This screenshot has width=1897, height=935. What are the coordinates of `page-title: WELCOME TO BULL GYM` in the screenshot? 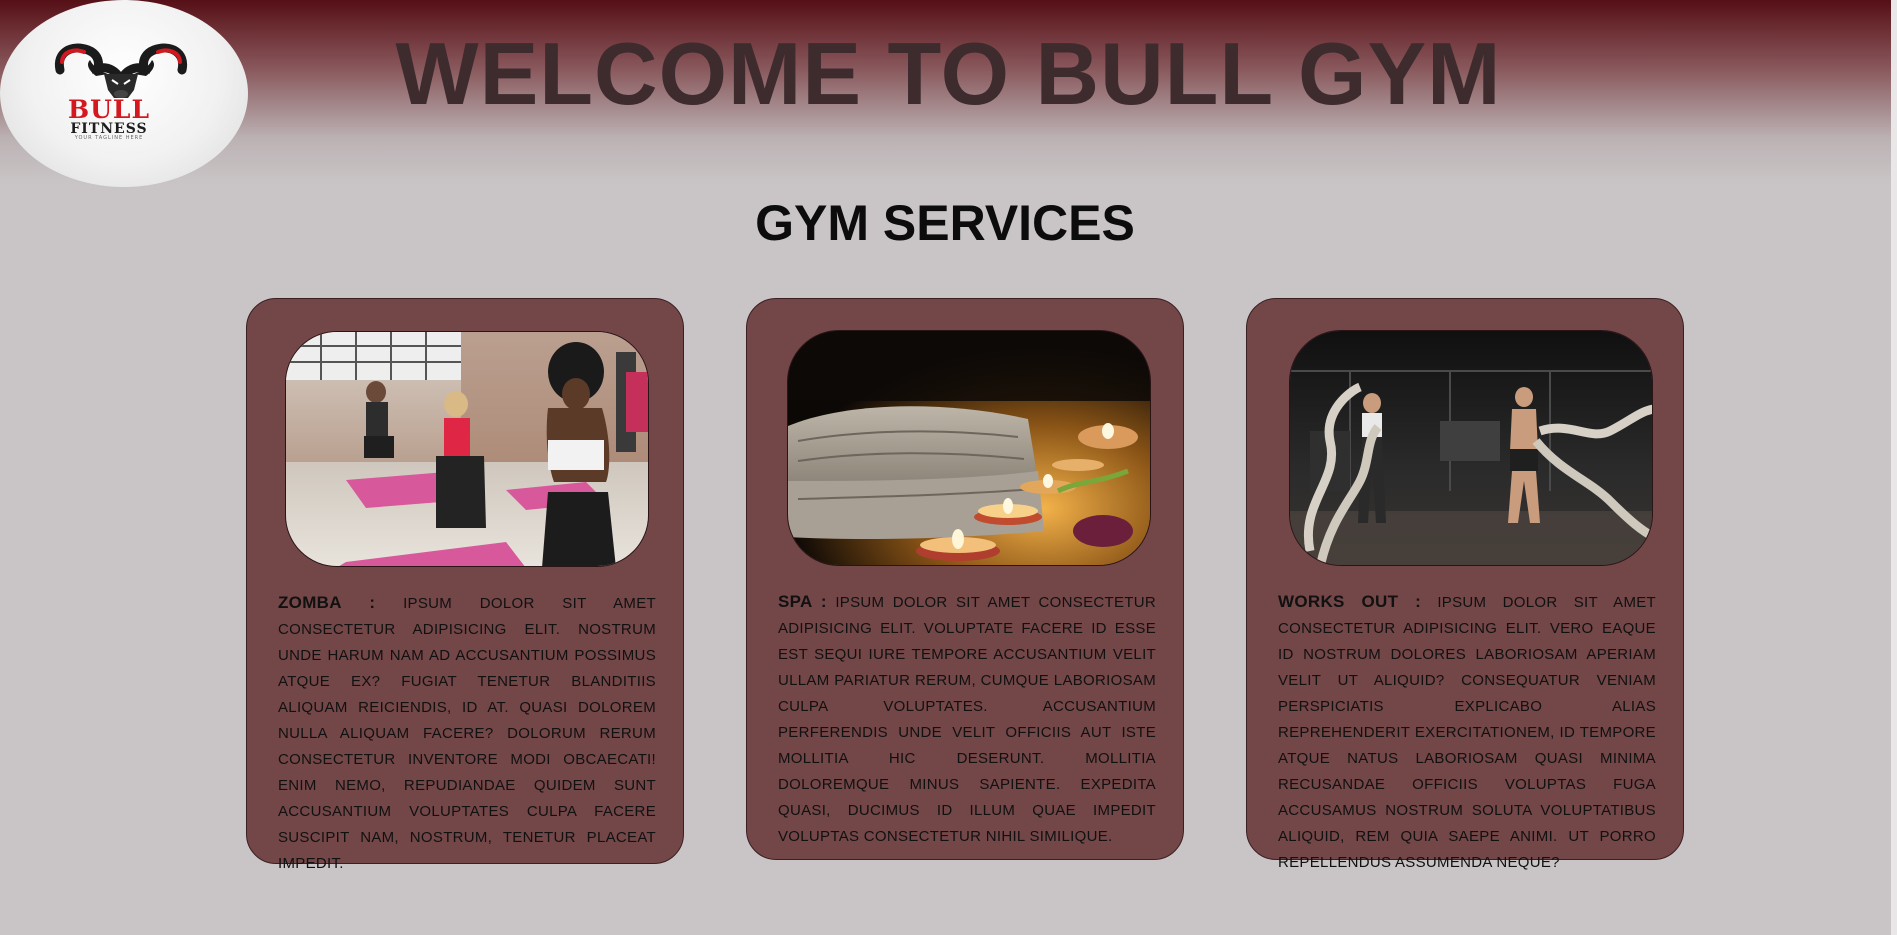 It's located at (948, 73).